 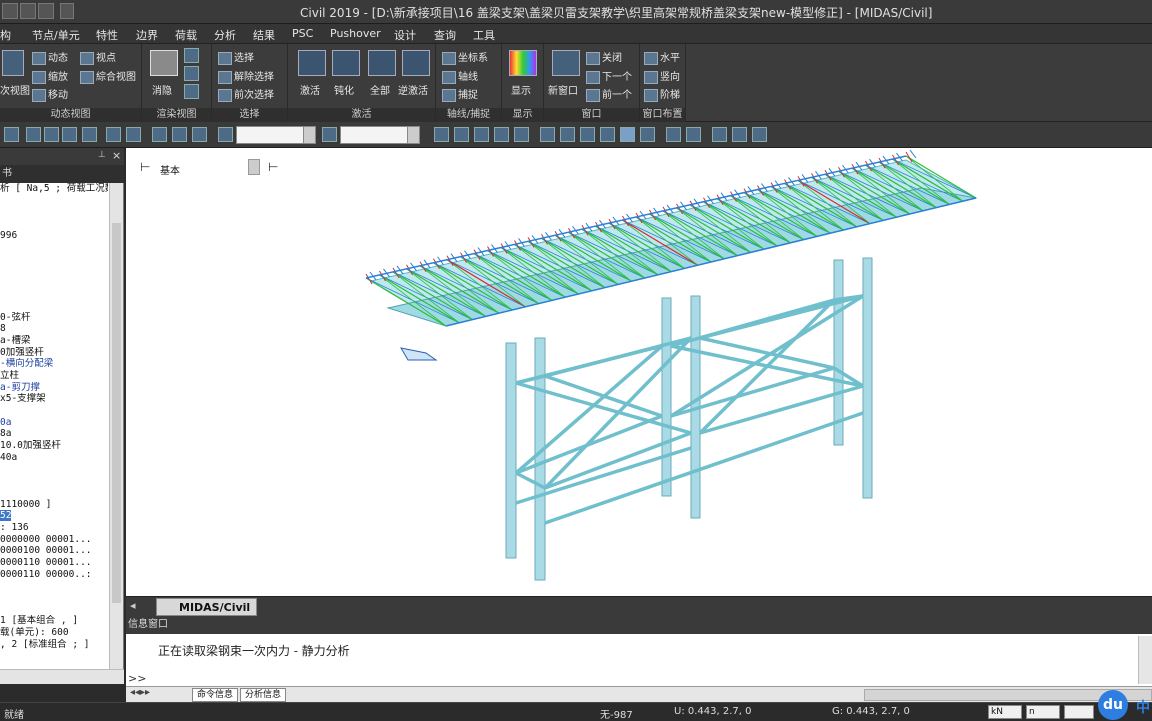 I want to click on activate-all-label: 全部, so click(x=380, y=89).